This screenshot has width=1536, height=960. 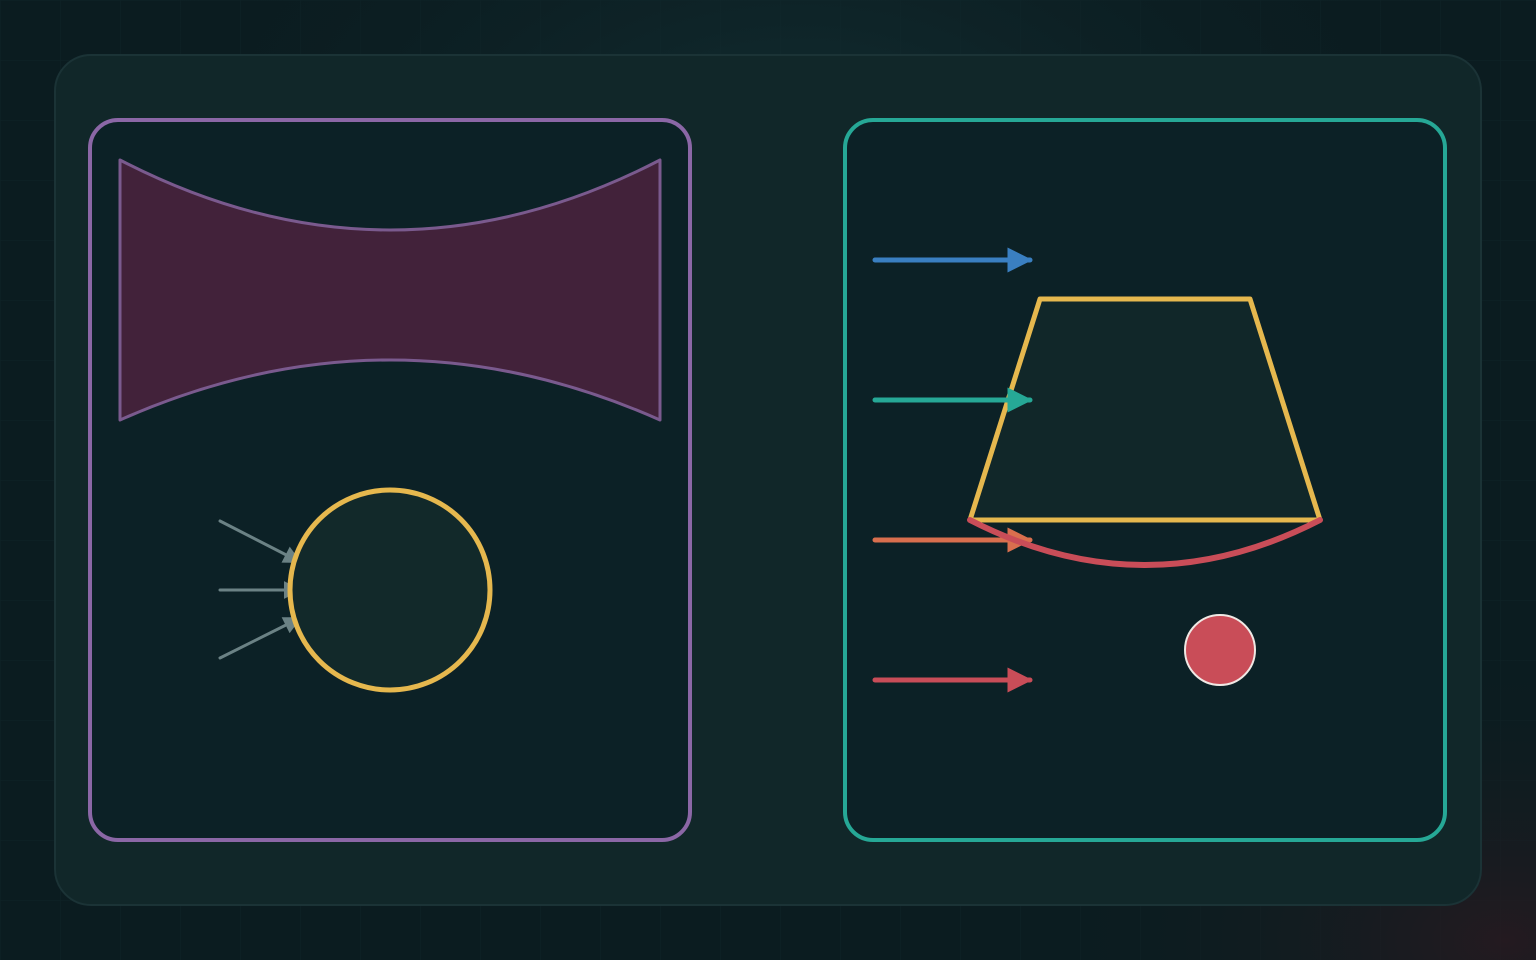 I want to click on red-dot, so click(x=1220, y=650).